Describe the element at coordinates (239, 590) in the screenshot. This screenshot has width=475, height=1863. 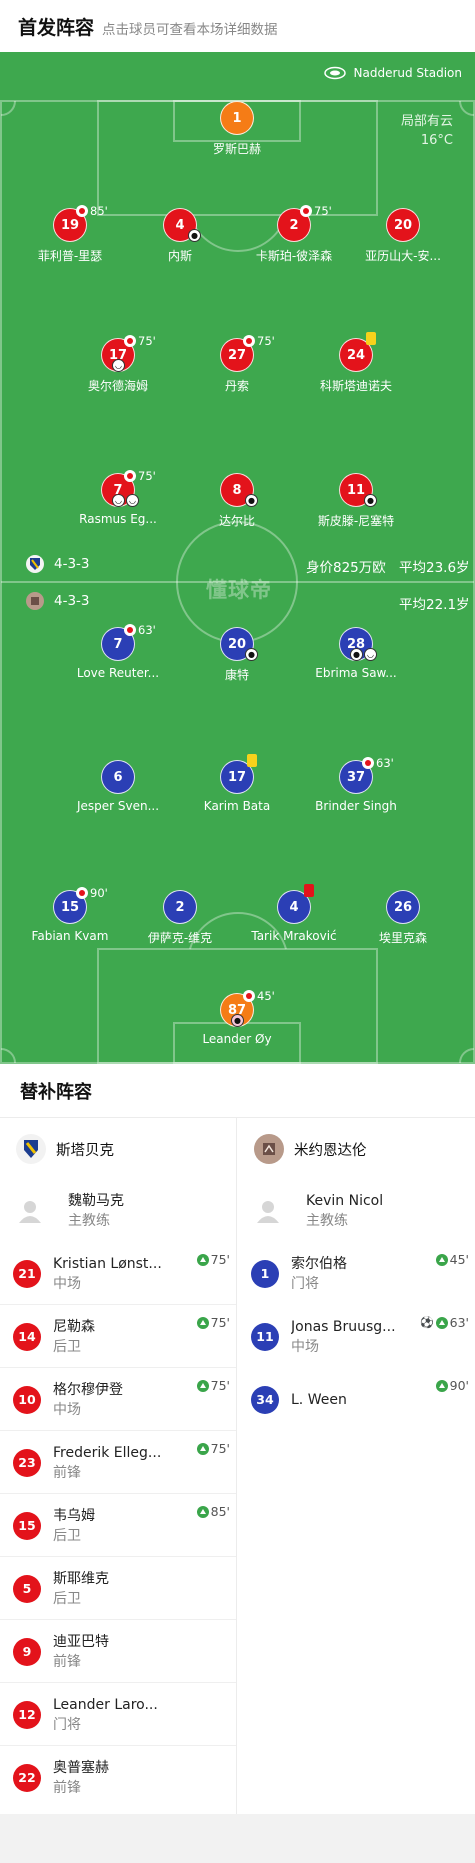
I see `watermark: 懂球帝` at that location.